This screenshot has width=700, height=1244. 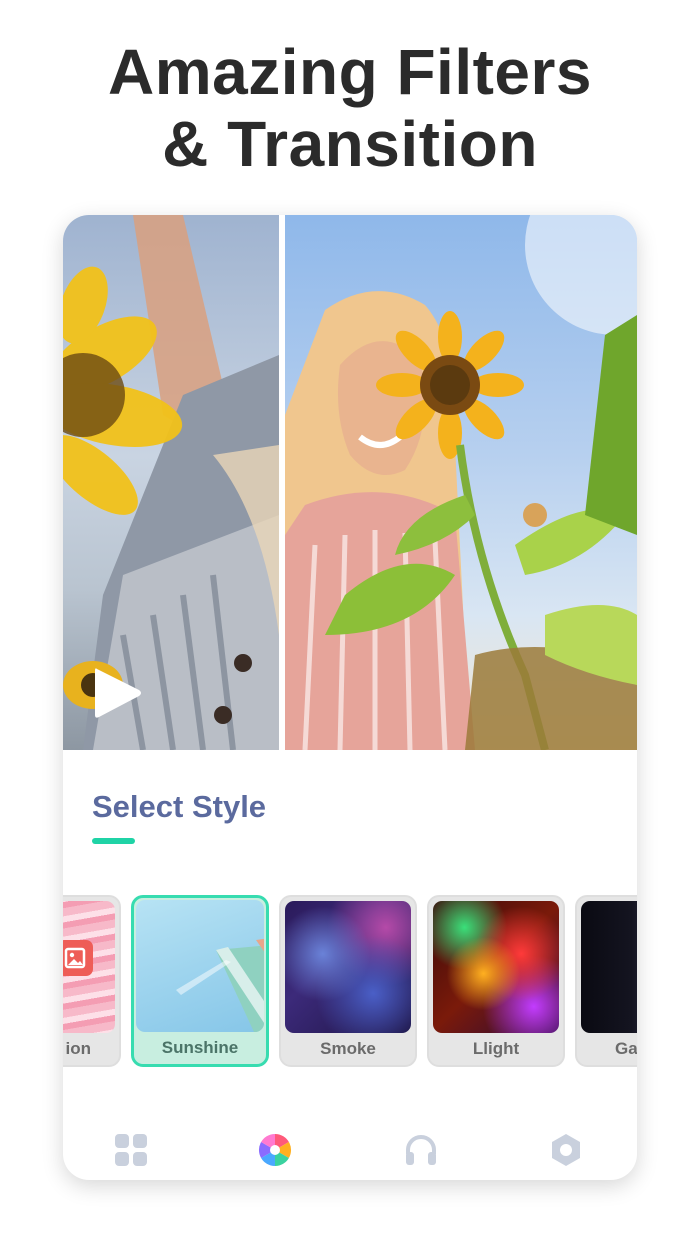 What do you see at coordinates (78, 1048) in the screenshot?
I see `style-label: ion` at bounding box center [78, 1048].